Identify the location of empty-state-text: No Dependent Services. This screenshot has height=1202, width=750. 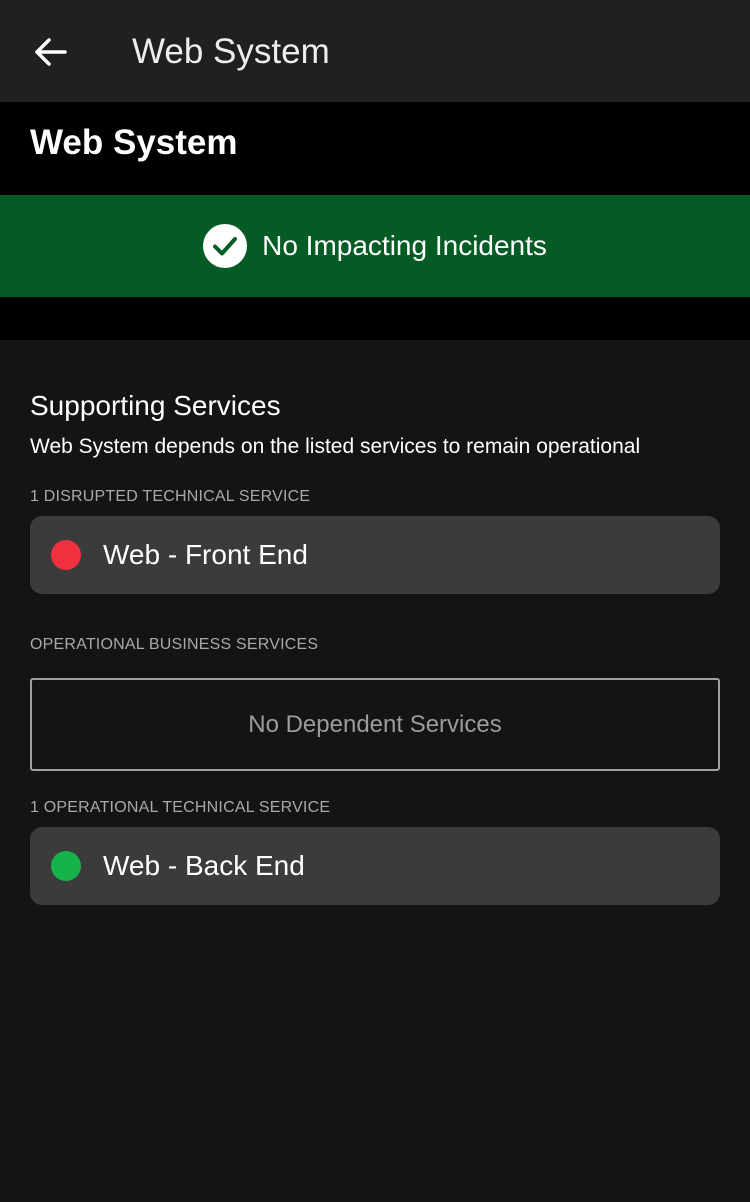
(375, 724).